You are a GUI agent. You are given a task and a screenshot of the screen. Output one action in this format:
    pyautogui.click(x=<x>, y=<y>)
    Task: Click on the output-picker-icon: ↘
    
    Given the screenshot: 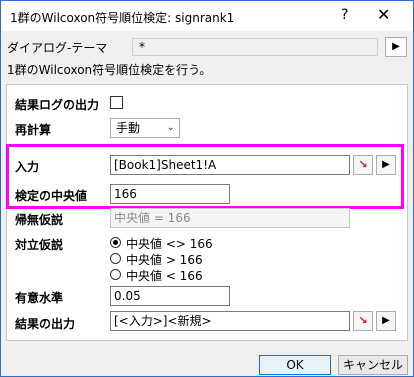 What is the action you would take?
    pyautogui.click(x=363, y=321)
    